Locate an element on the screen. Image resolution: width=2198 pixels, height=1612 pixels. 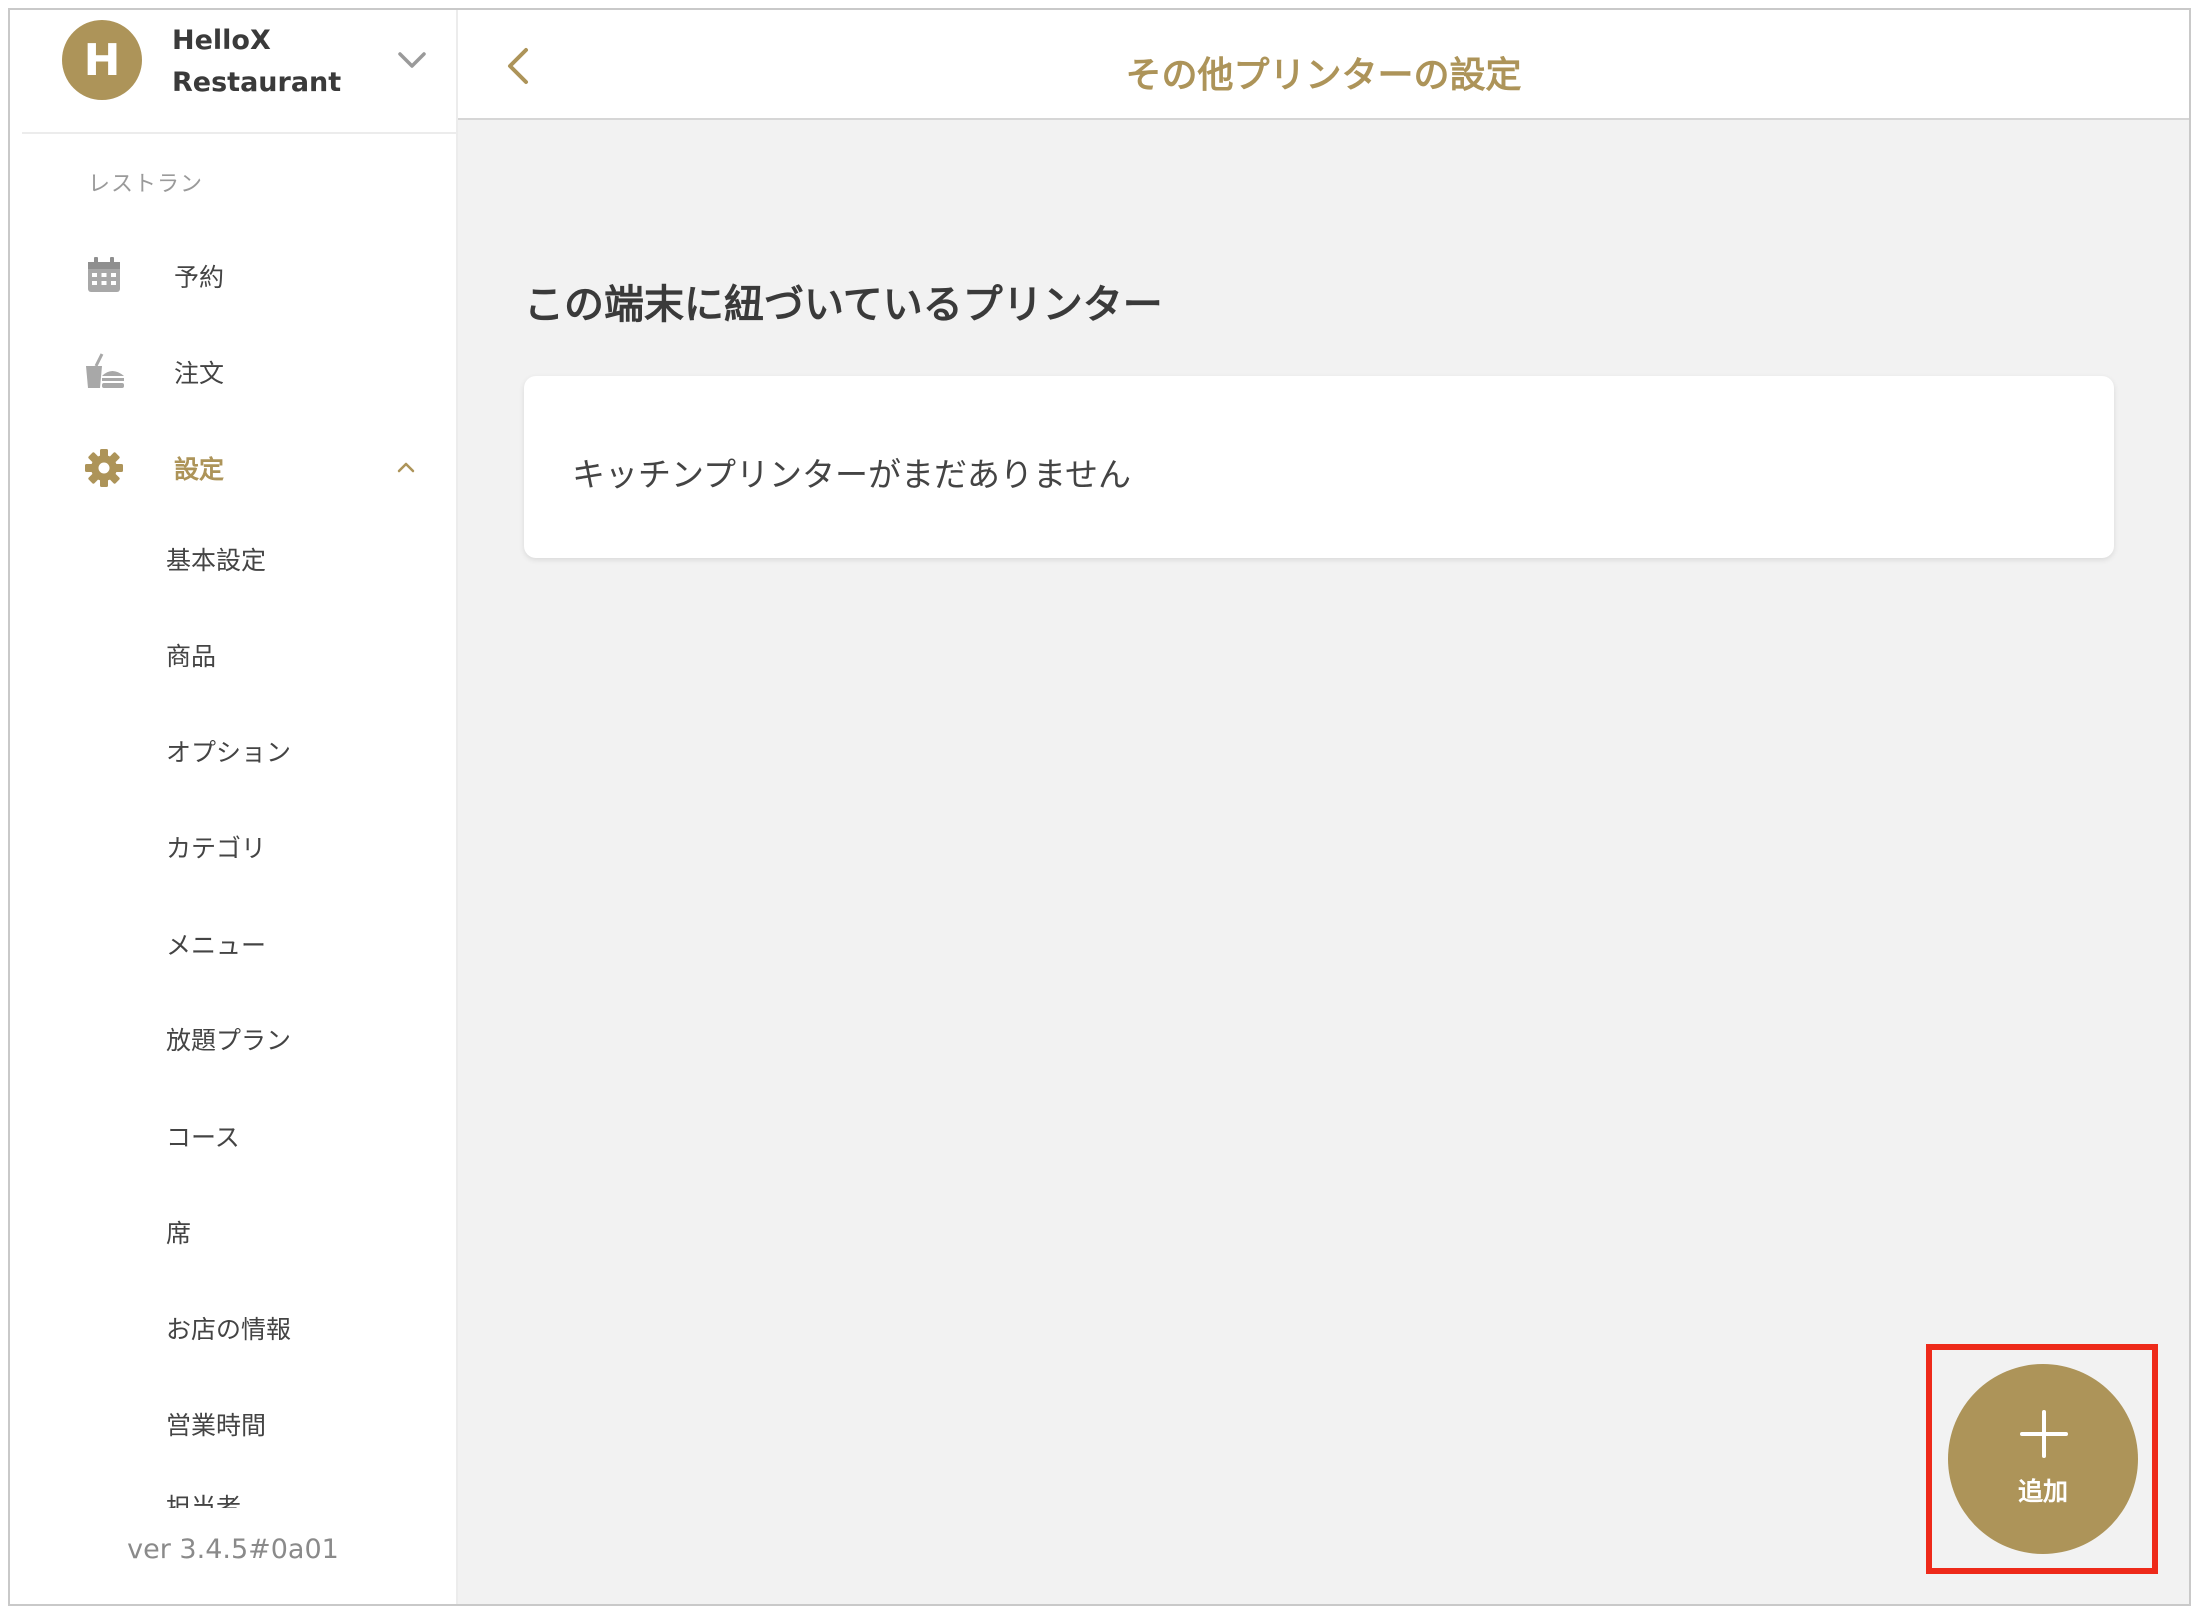
avatar: H is located at coordinates (102, 60).